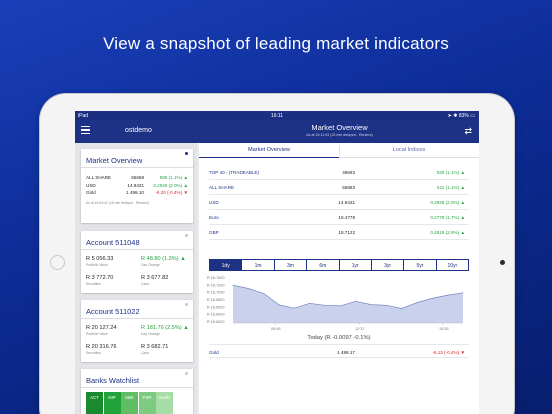  What do you see at coordinates (137, 193) in the screenshot?
I see `overview-row: Gold 1 499.10 -6.20 (-0.4%) ▼` at bounding box center [137, 193].